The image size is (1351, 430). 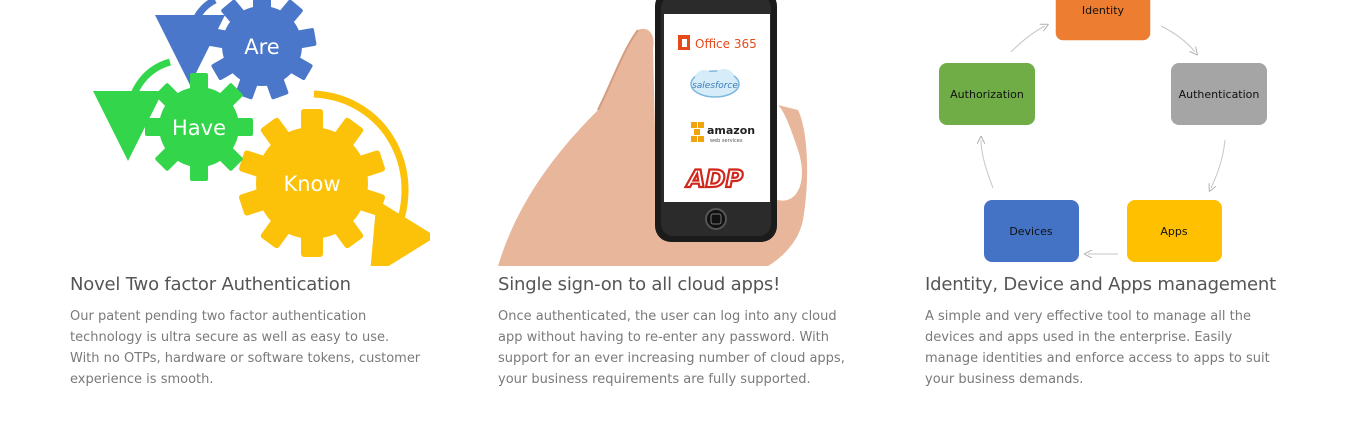 I want to click on amazon-sub-label: web services, so click(x=726, y=141).